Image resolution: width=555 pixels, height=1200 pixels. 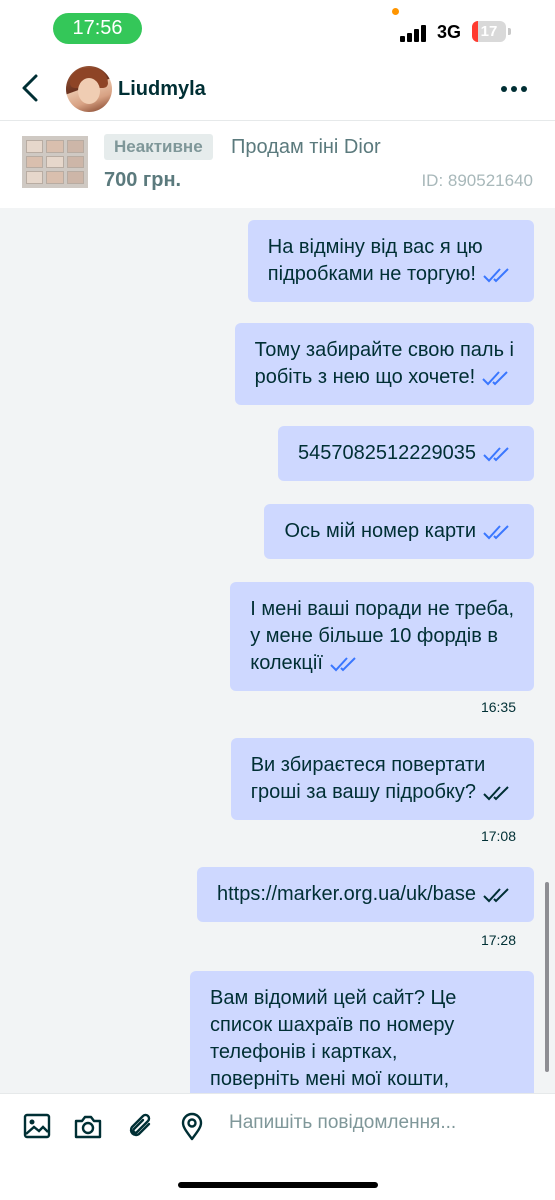 I want to click on attach-image-button, so click(x=37, y=1126).